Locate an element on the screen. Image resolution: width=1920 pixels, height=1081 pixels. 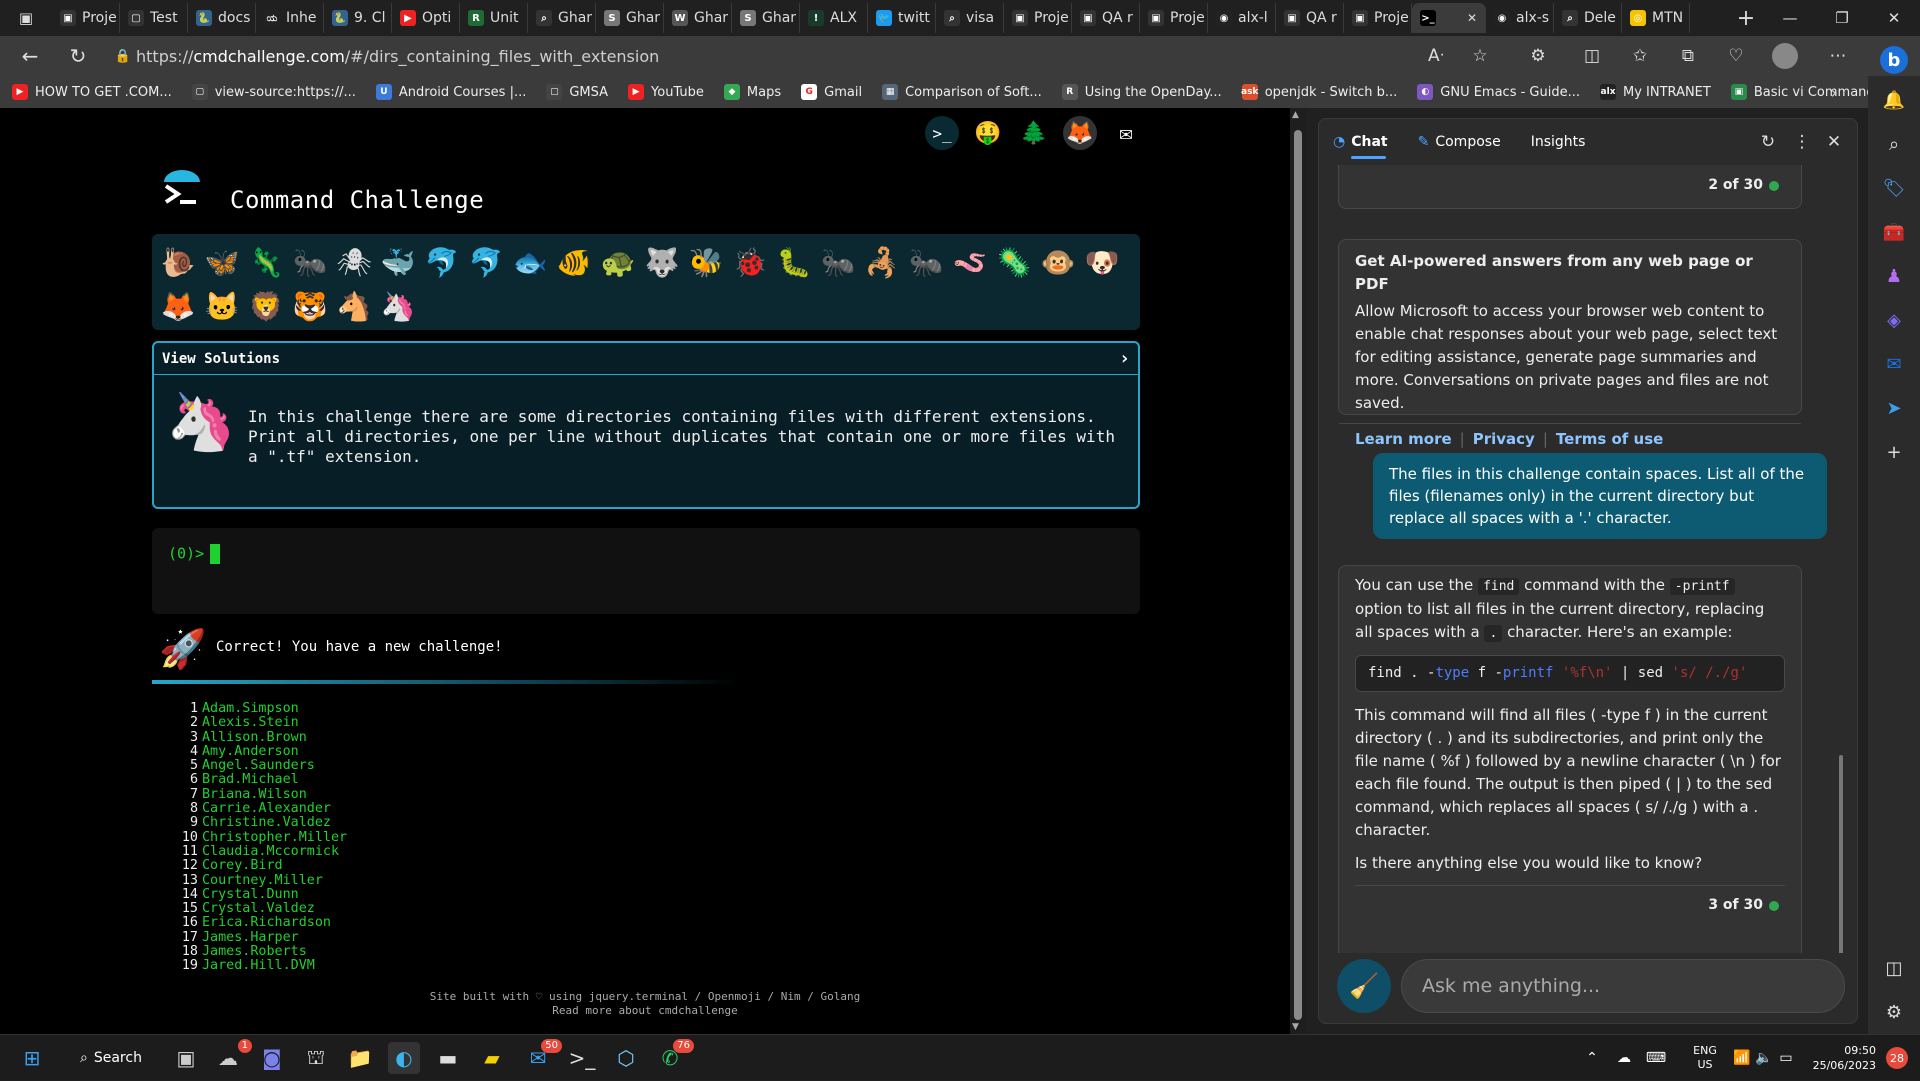
tray-overflow-icon: ⌃ is located at coordinates (1592, 1058).